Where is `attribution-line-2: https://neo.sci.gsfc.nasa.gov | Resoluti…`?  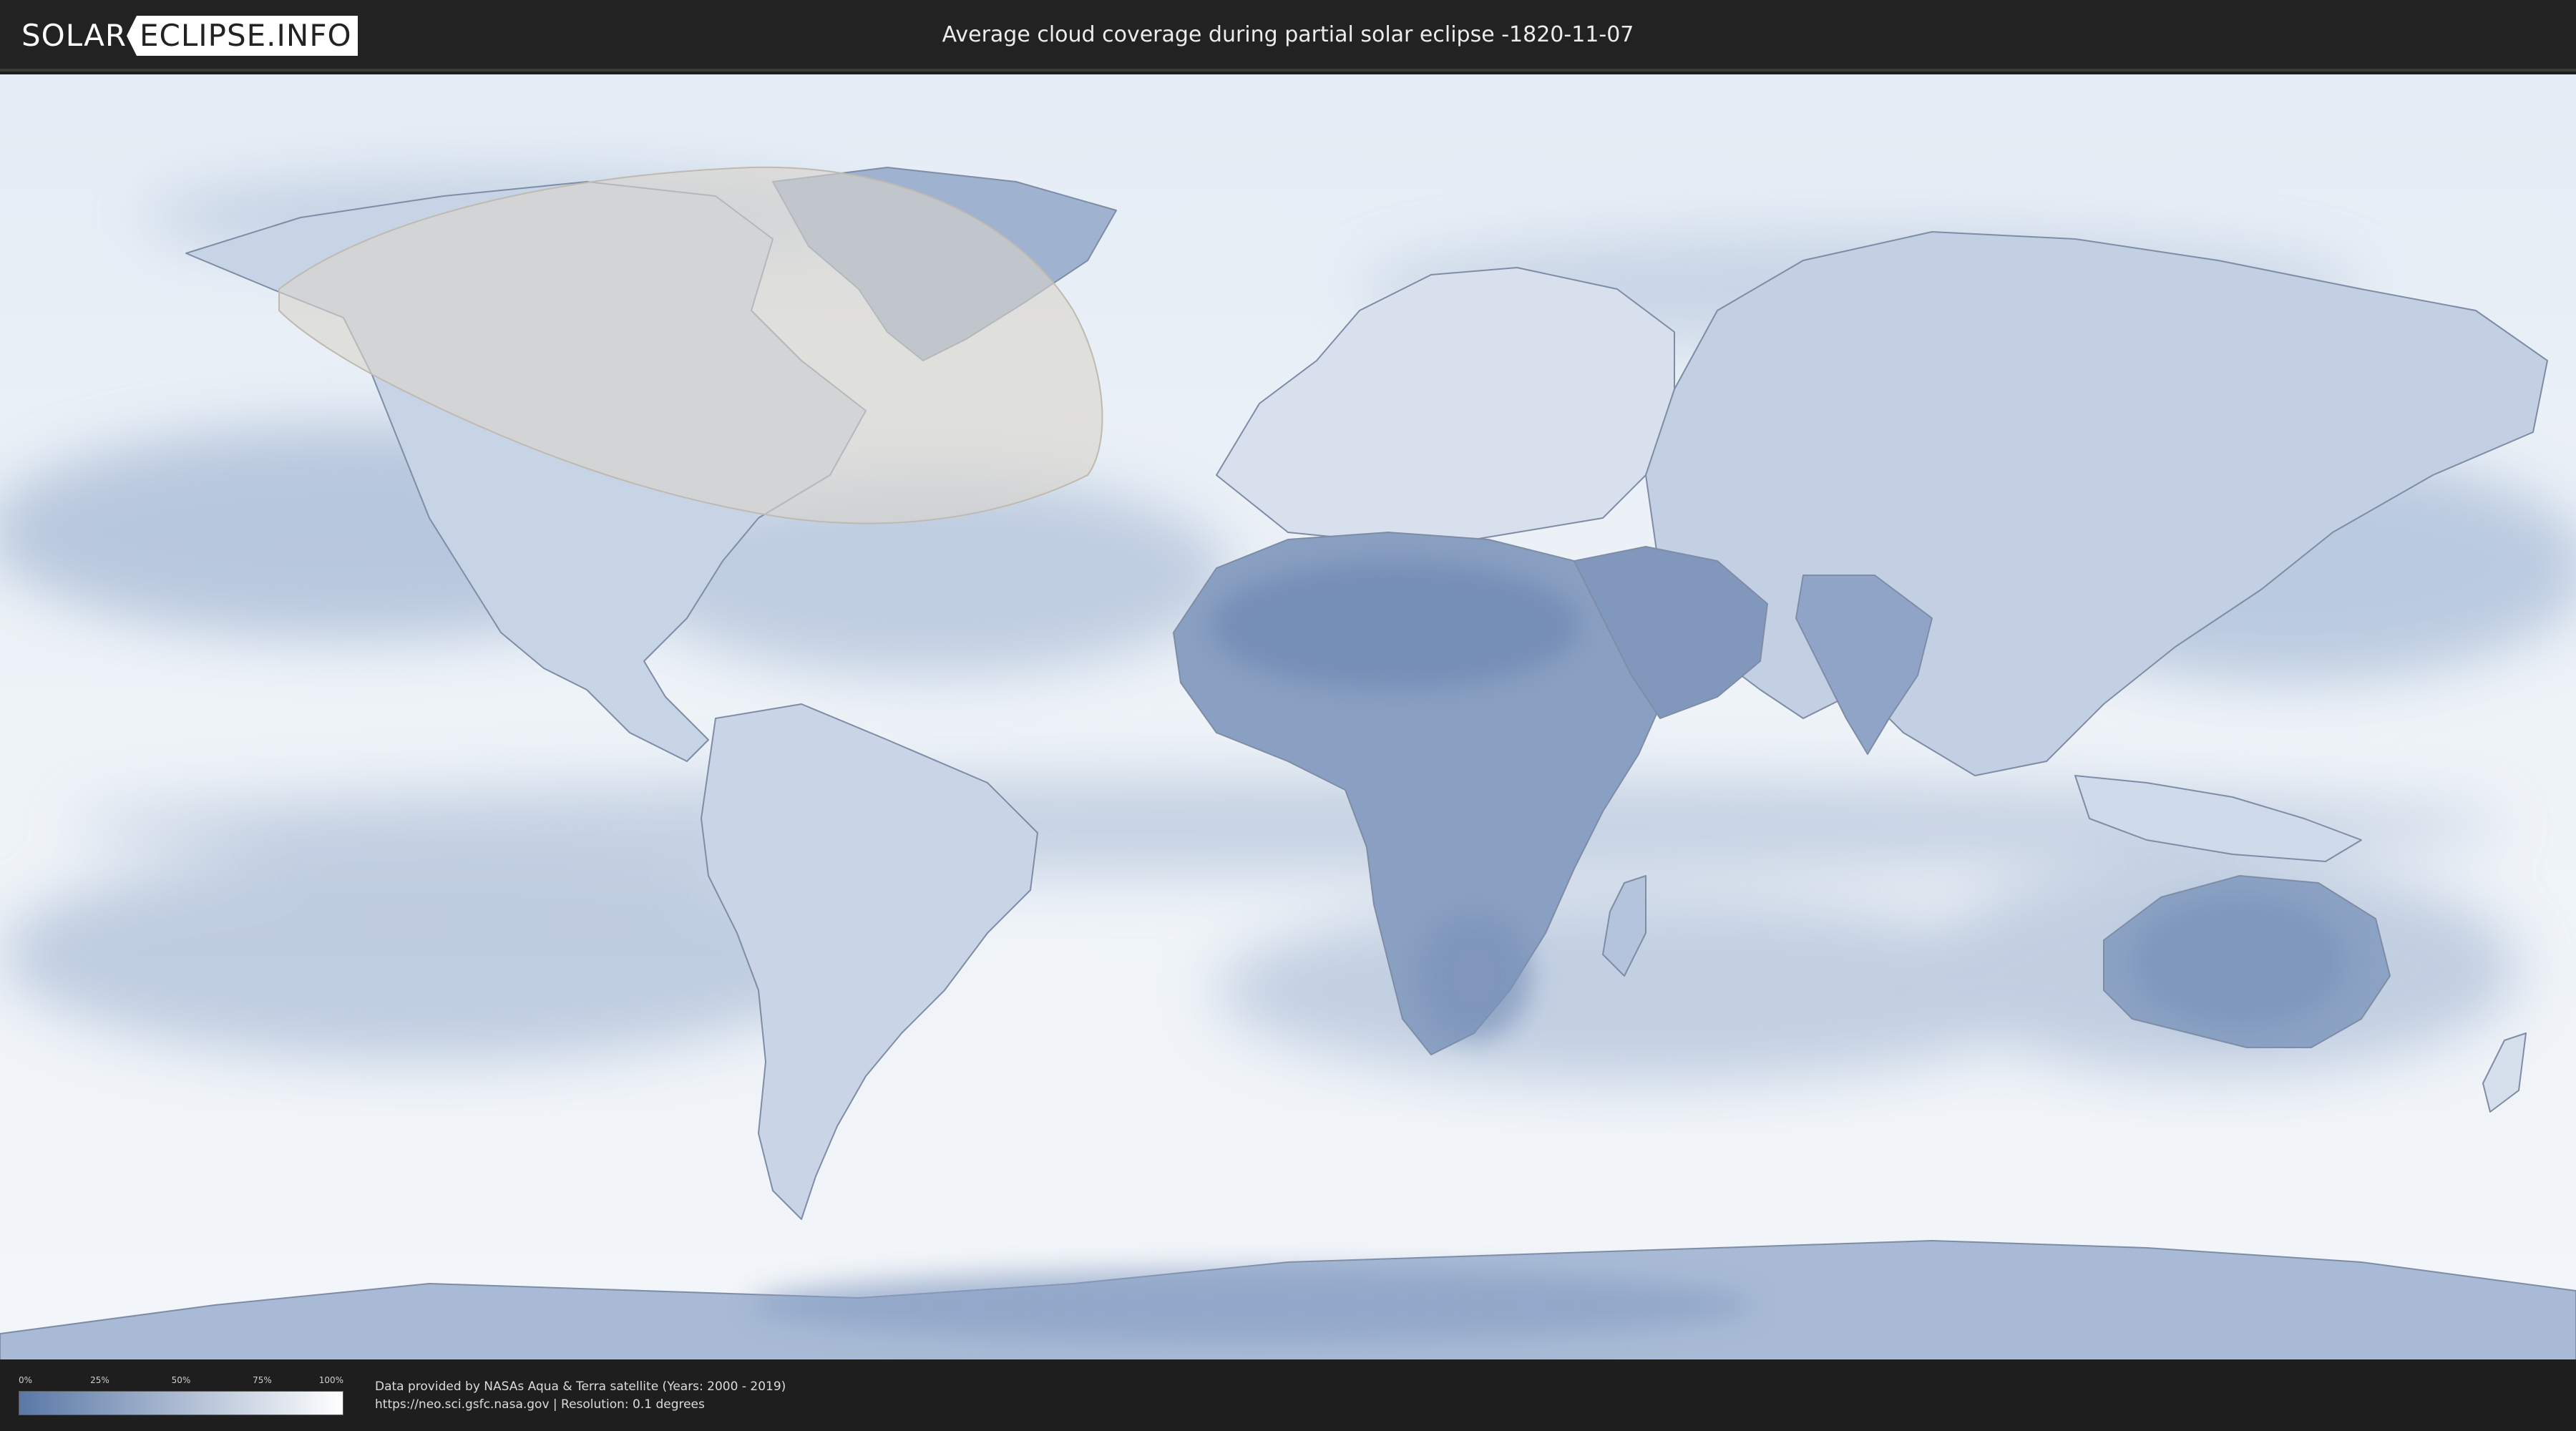 attribution-line-2: https://neo.sci.gsfc.nasa.gov | Resoluti… is located at coordinates (540, 1404).